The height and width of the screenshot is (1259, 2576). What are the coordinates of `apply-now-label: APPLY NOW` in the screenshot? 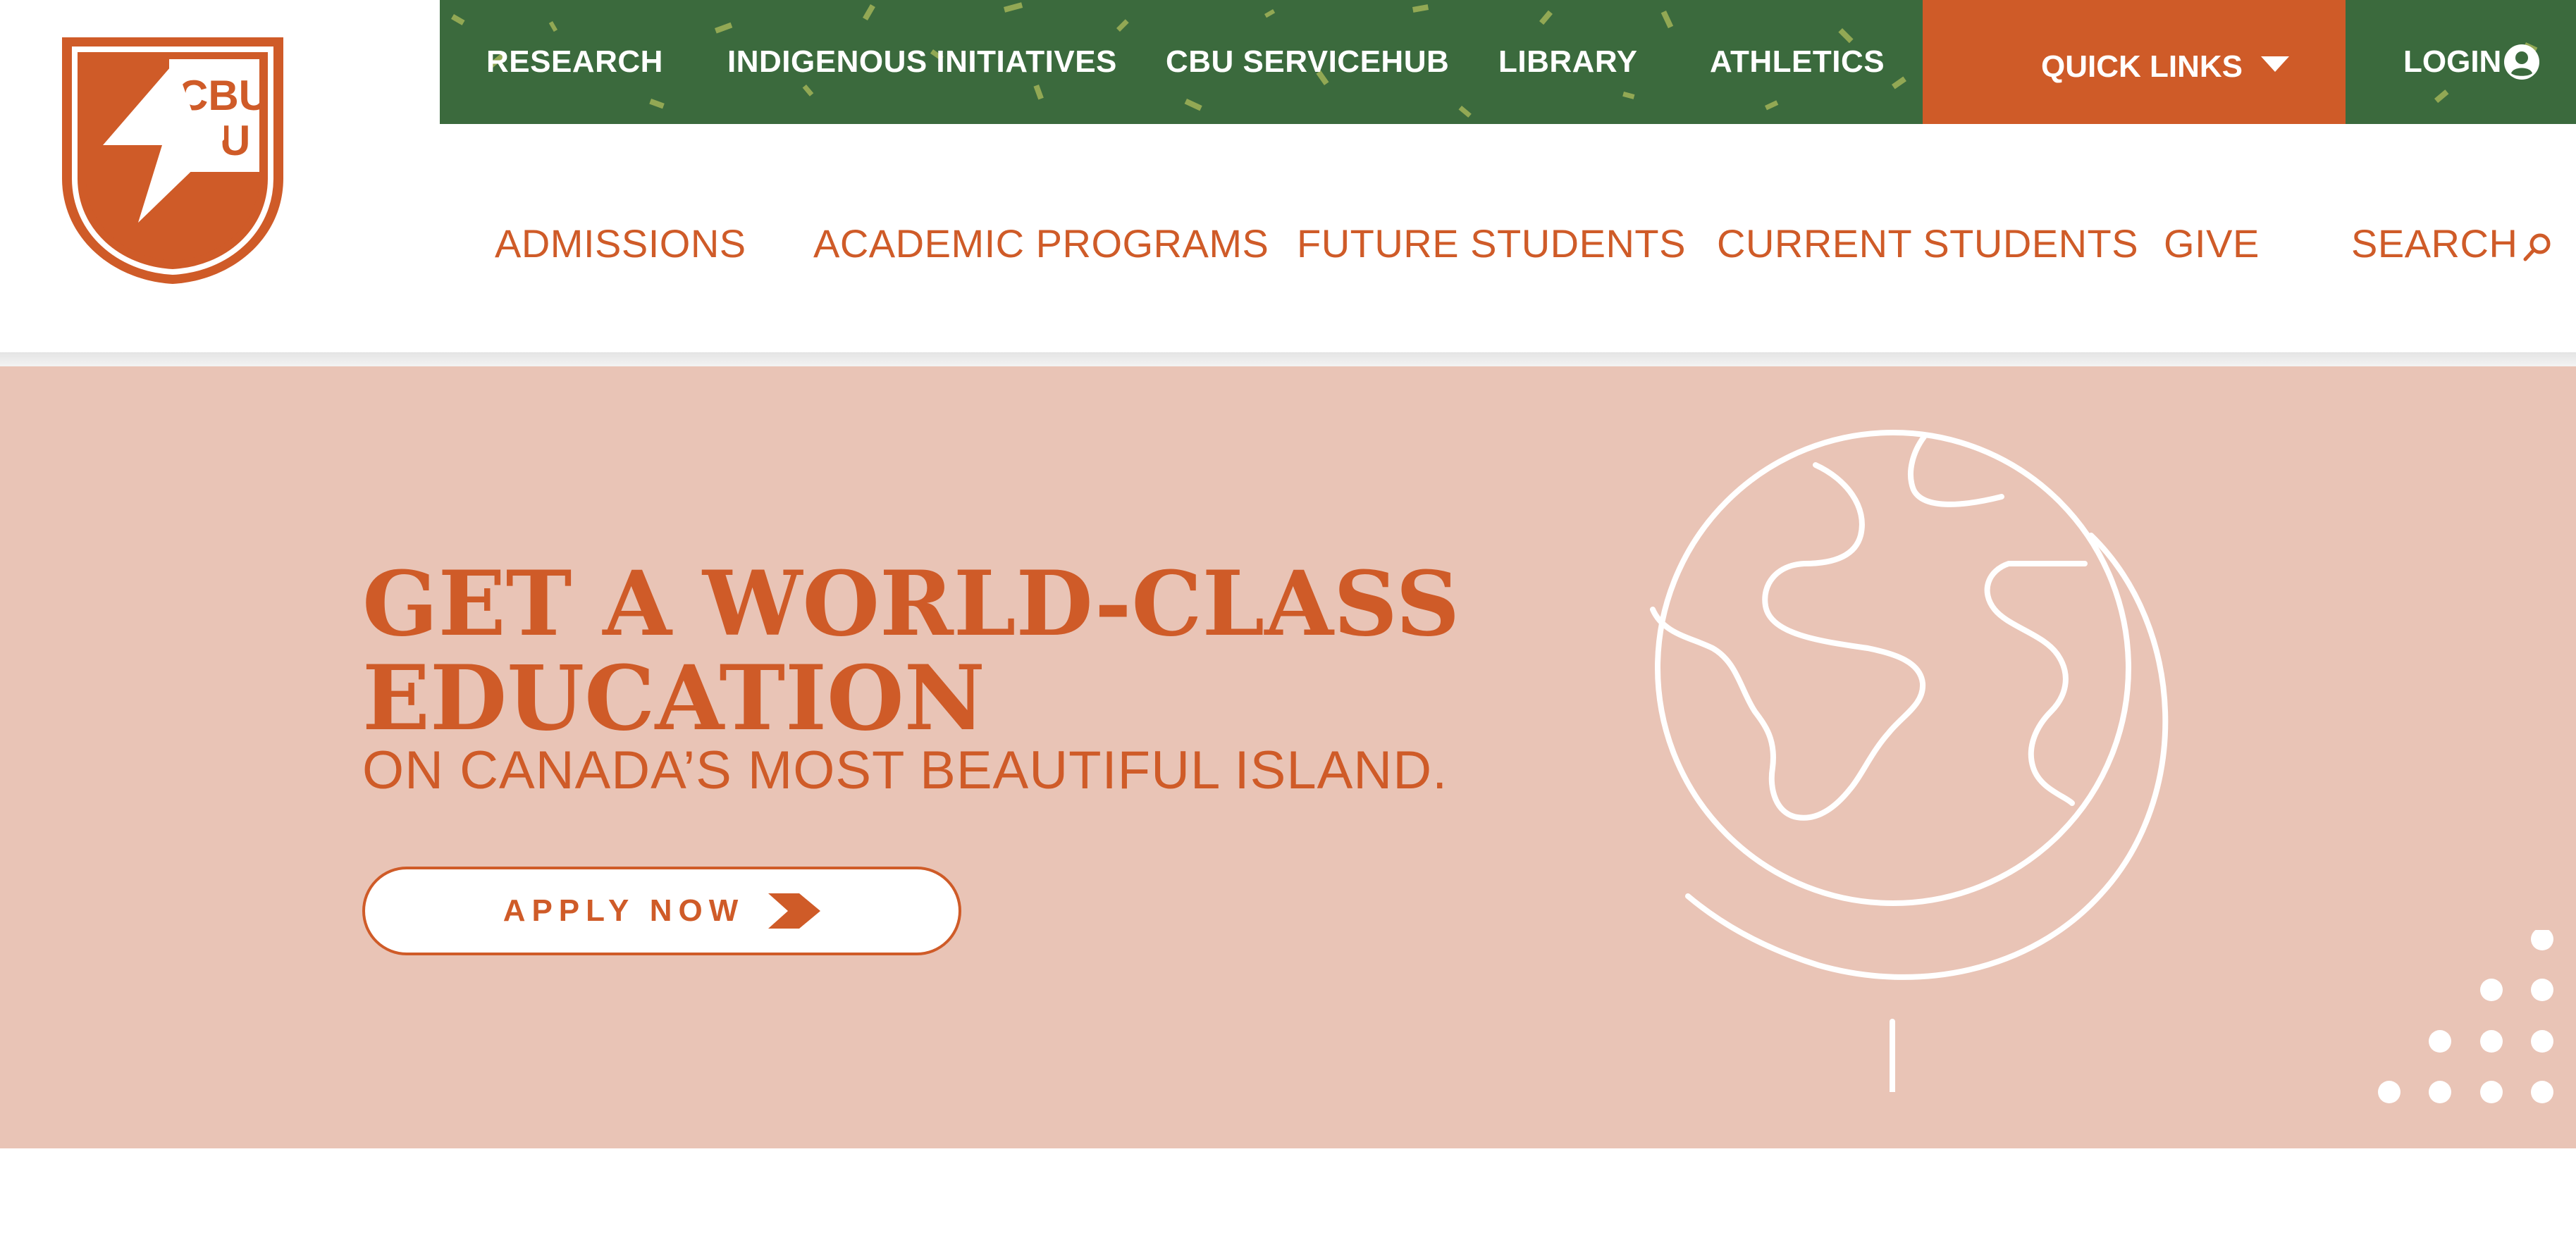 It's located at (624, 910).